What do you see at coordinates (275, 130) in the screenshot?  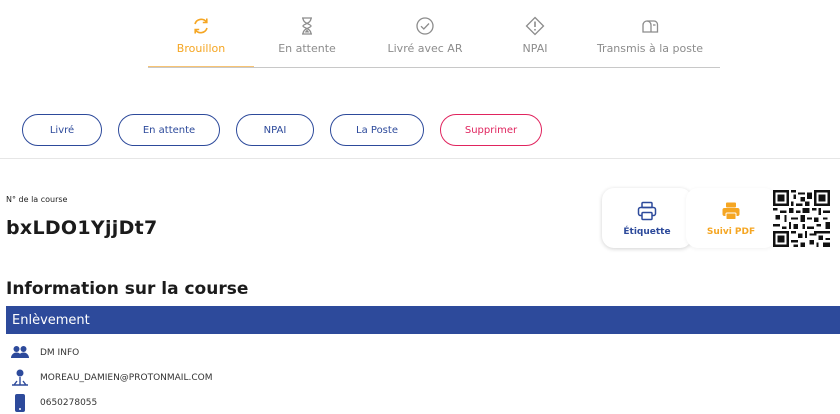 I see `npai-button: NPAI` at bounding box center [275, 130].